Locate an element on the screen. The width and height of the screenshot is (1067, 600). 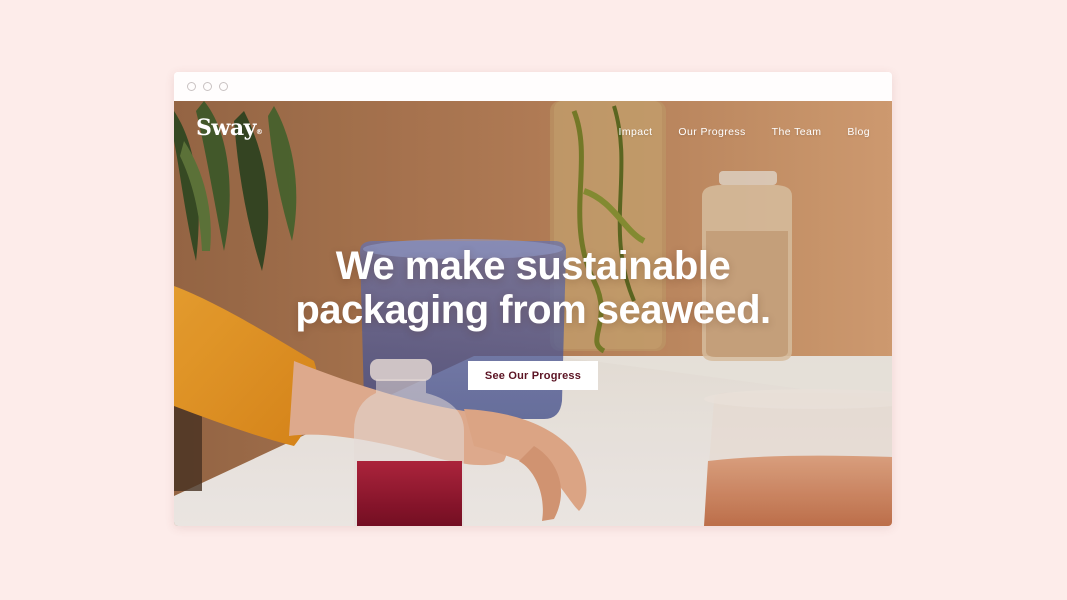
hero-headline-line-2: packaging from seaweed. is located at coordinates (533, 310).